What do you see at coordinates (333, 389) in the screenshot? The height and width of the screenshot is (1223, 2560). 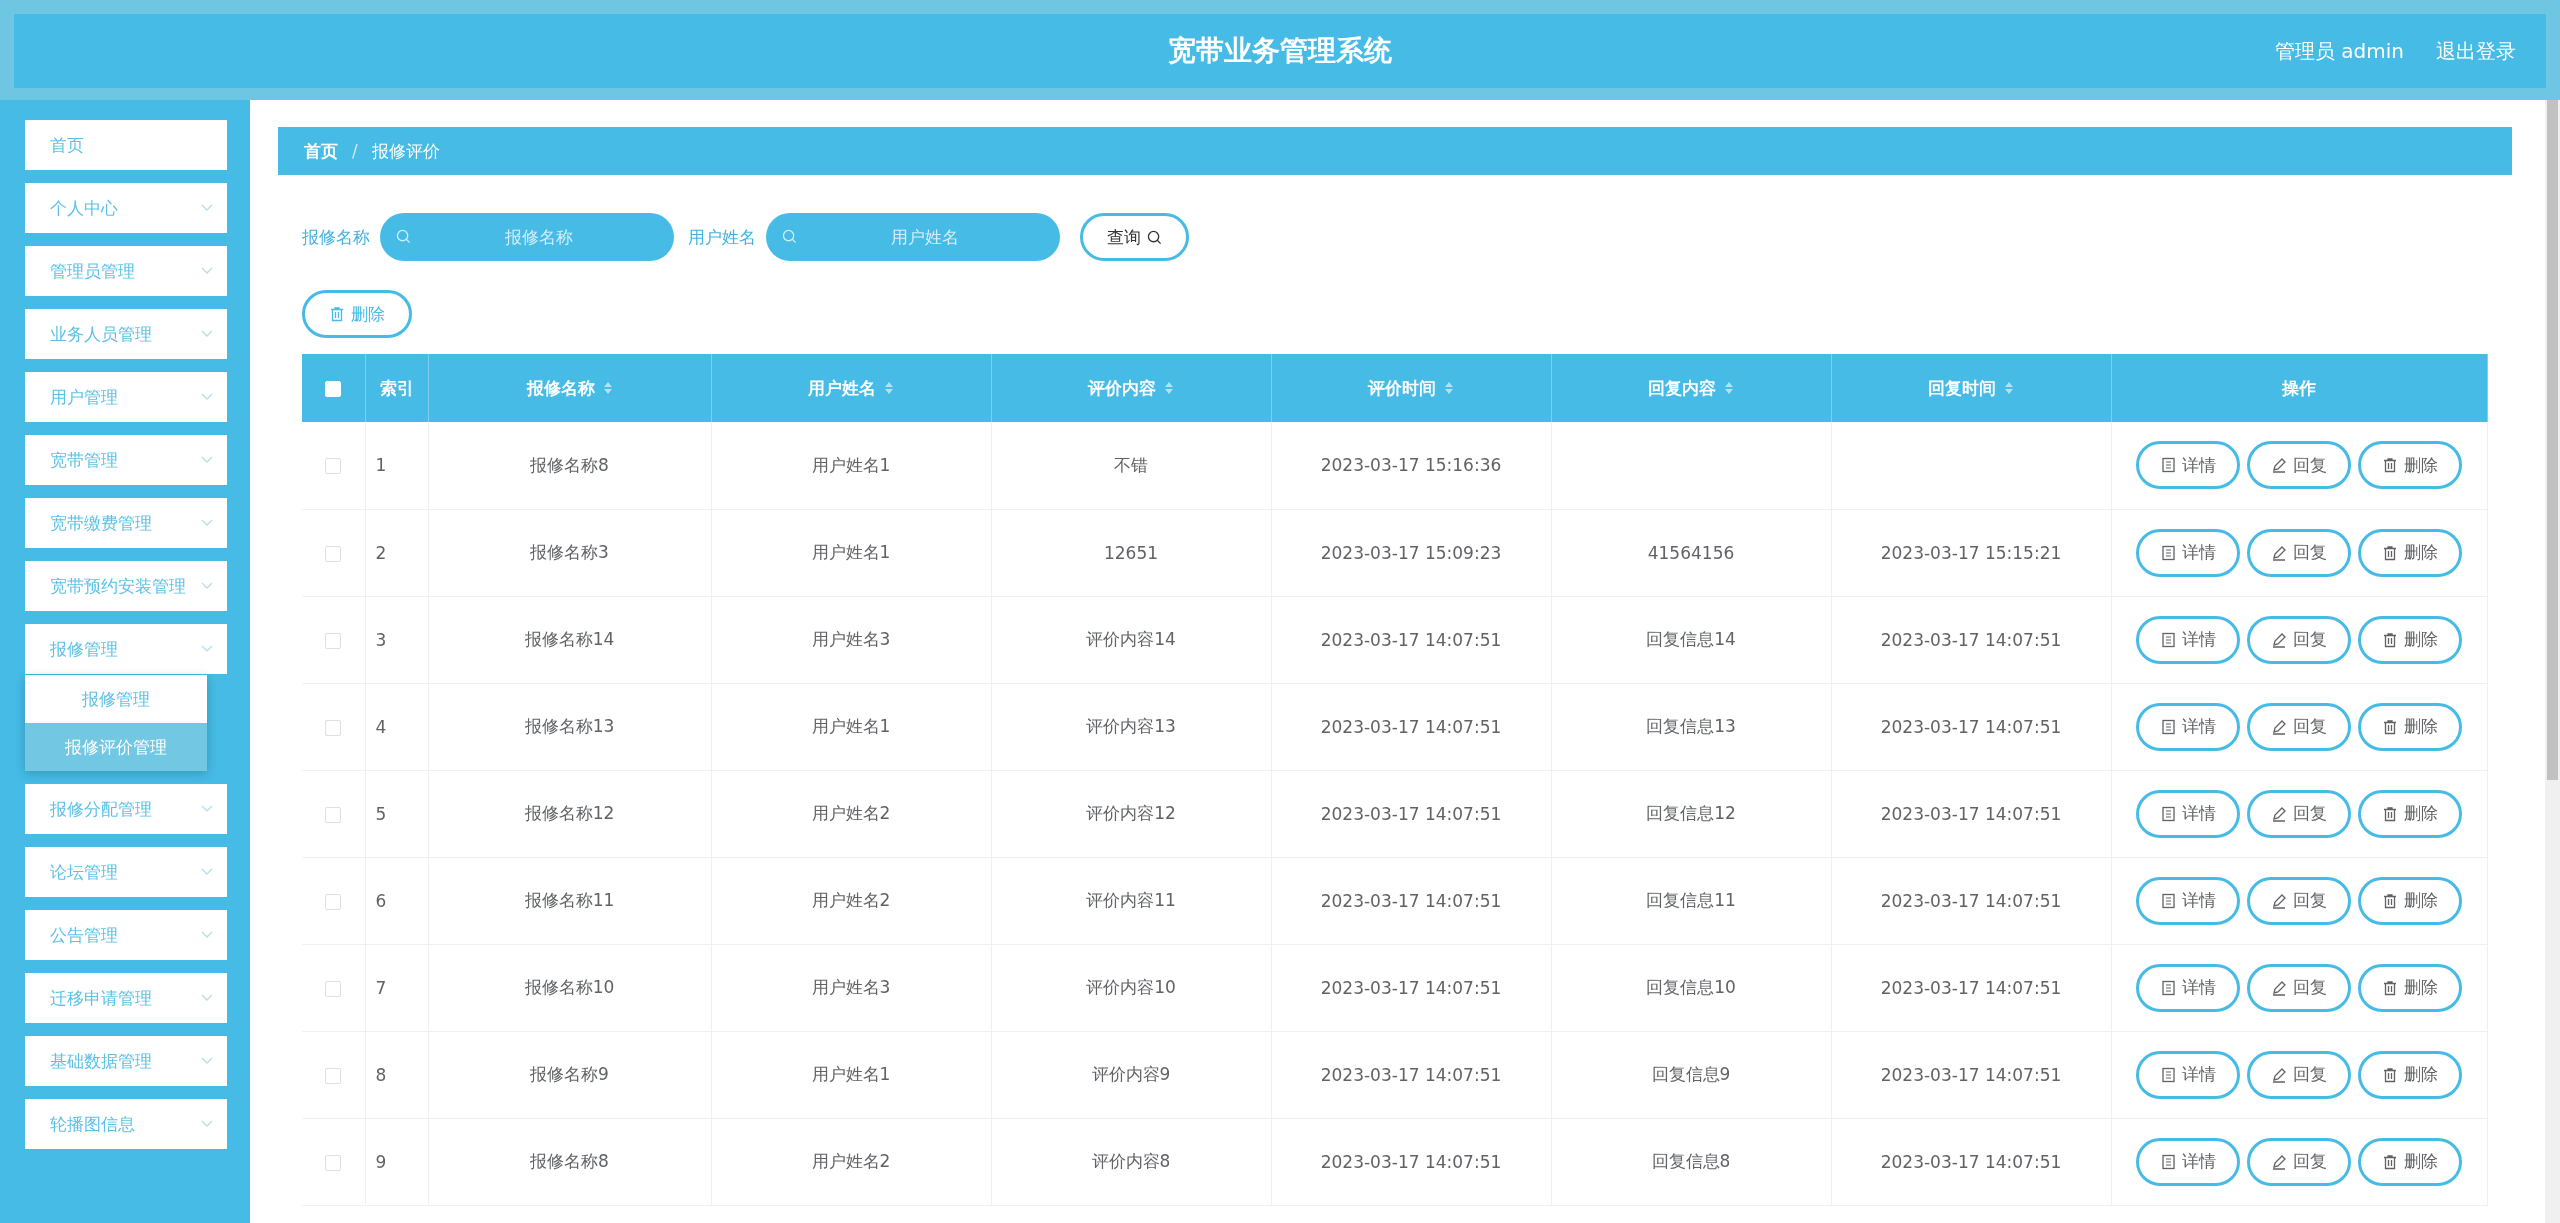 I see `select-all-checkbox` at bounding box center [333, 389].